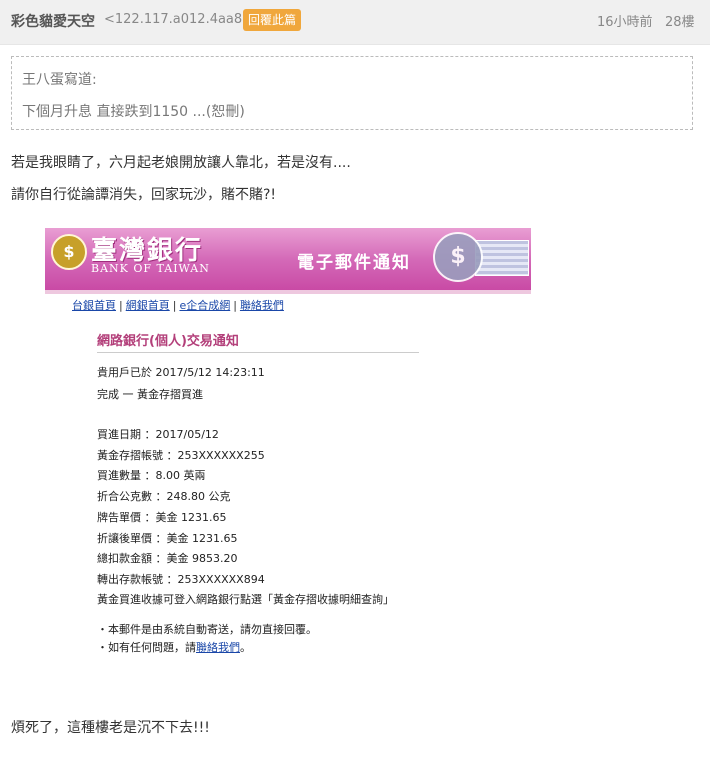 The width and height of the screenshot is (720, 767). Describe the element at coordinates (477, 257) in the screenshot. I see `stamp-icon: $` at that location.